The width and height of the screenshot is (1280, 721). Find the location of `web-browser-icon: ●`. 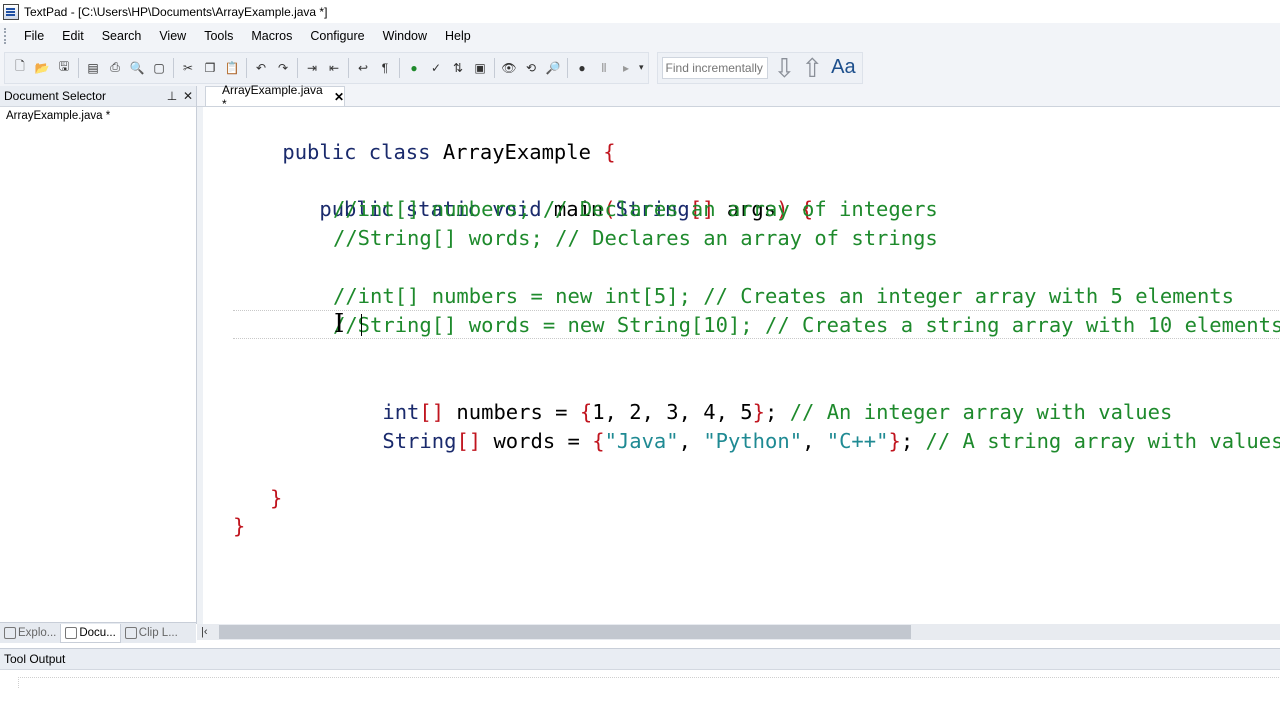

web-browser-icon: ● is located at coordinates (414, 68).